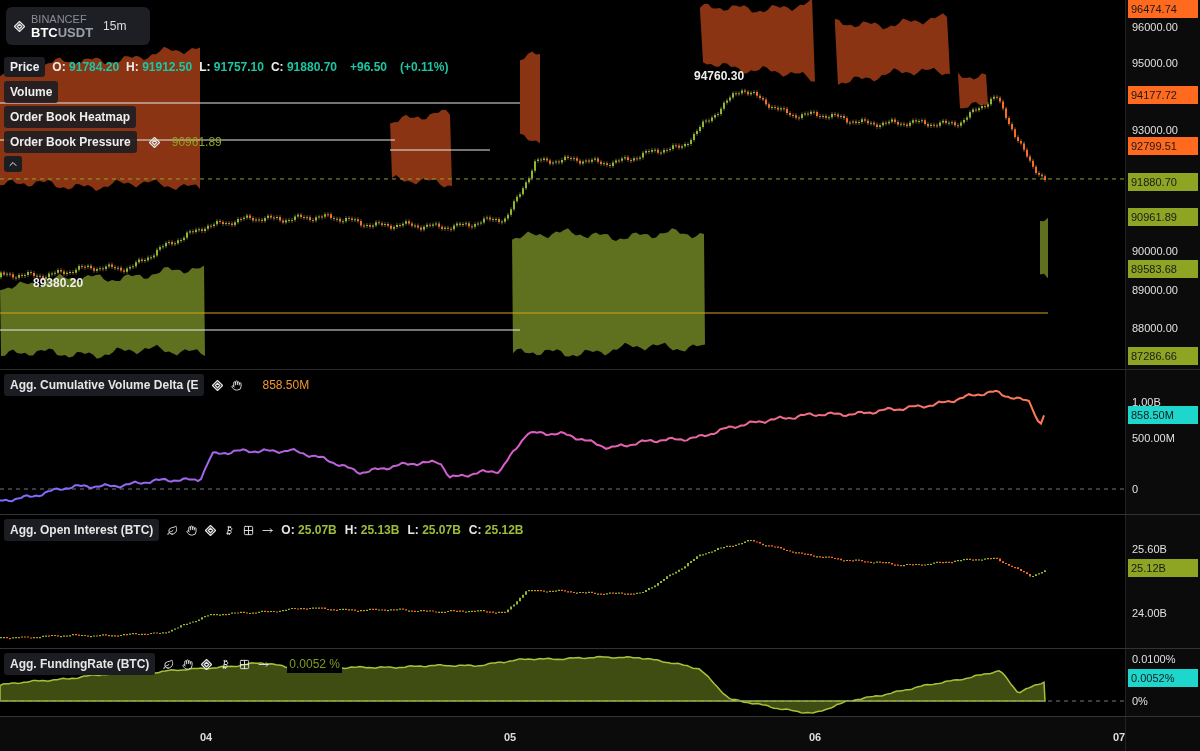  Describe the element at coordinates (1154, 659) in the screenshot. I see `axis-label: 0.0100%` at that location.